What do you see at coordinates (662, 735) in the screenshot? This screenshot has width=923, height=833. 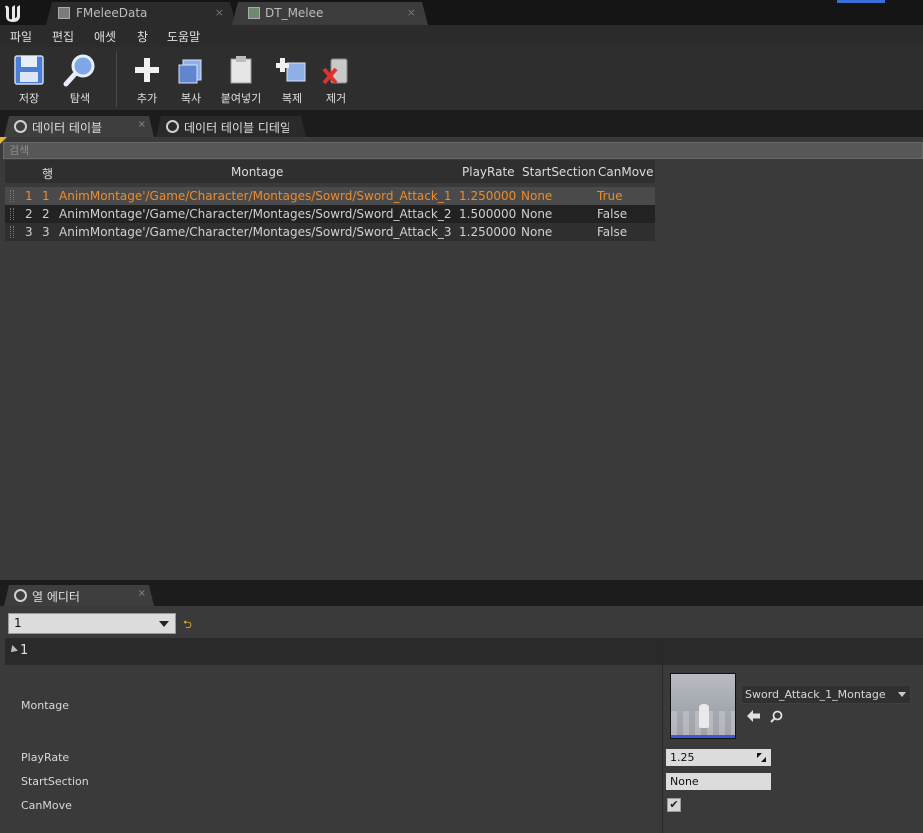 I see `column-divider` at bounding box center [662, 735].